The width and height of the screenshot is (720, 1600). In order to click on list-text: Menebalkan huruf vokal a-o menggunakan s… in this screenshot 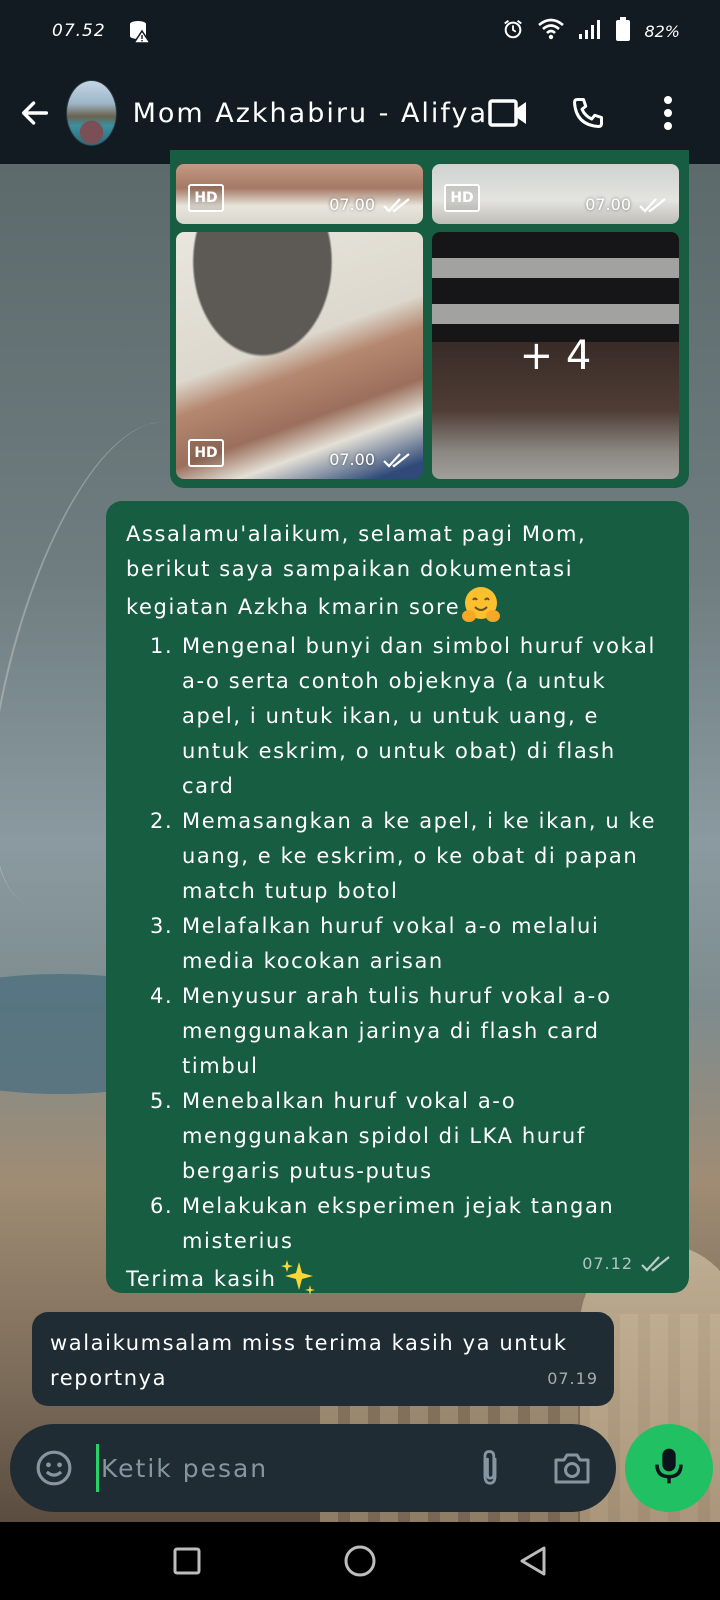, I will do `click(384, 1136)`.